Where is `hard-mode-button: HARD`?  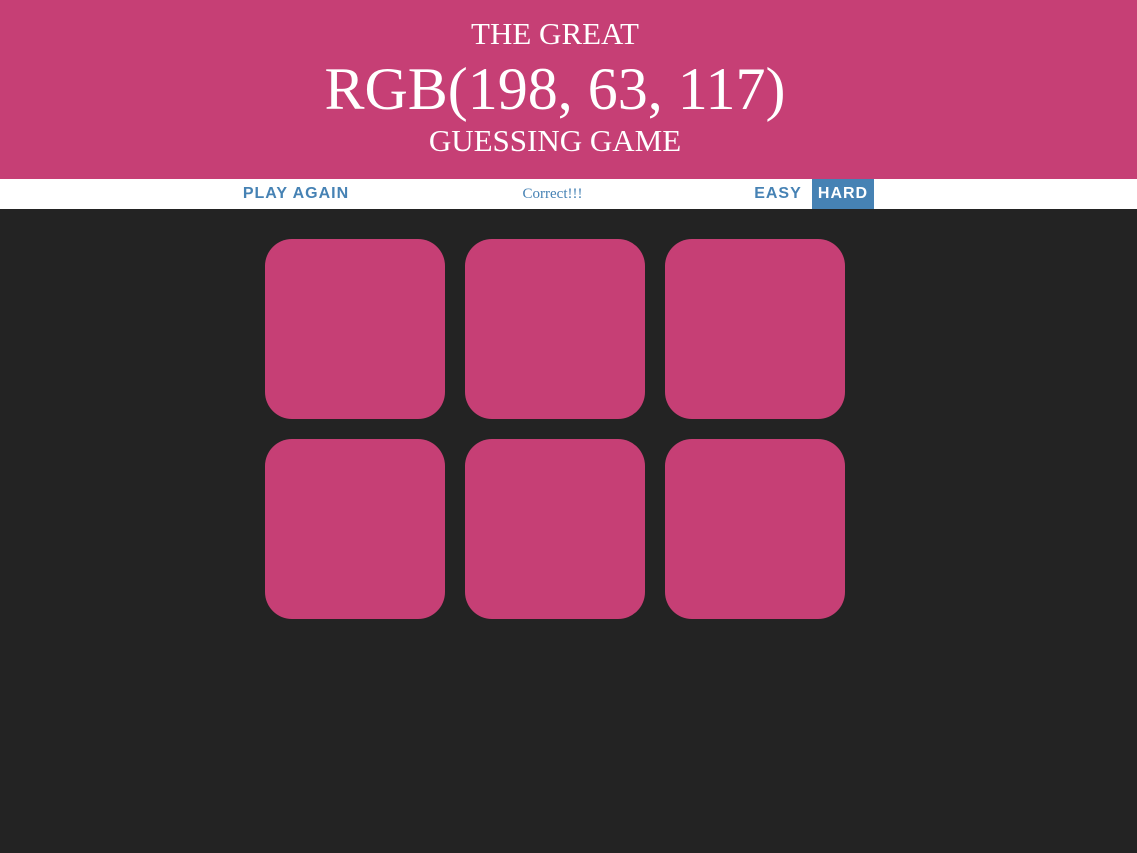 hard-mode-button: HARD is located at coordinates (843, 194).